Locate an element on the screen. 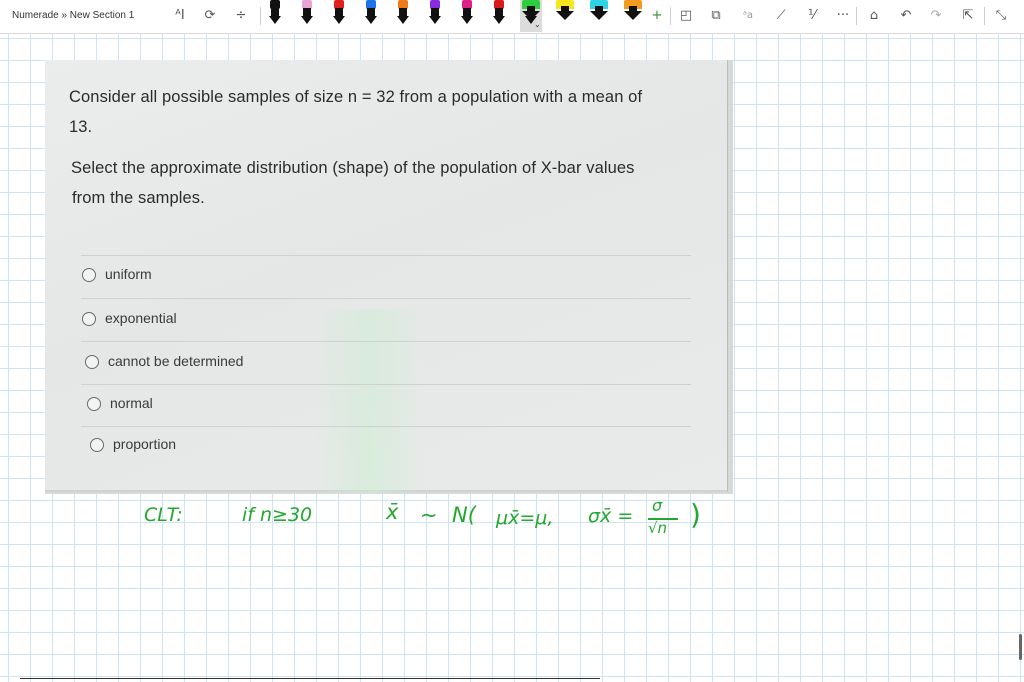  option-label: cannot be determined is located at coordinates (176, 361).